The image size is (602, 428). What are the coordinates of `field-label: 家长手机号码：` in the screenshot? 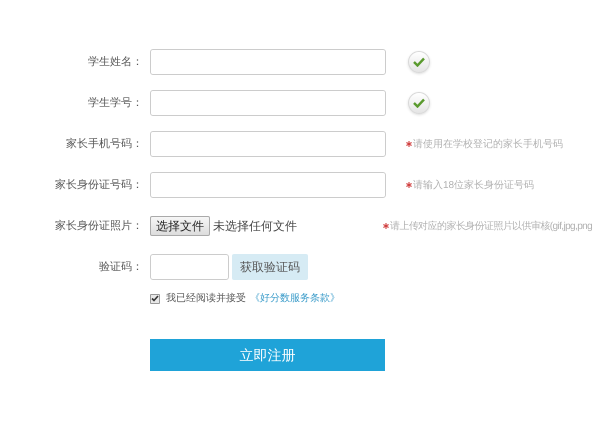 It's located at (104, 144).